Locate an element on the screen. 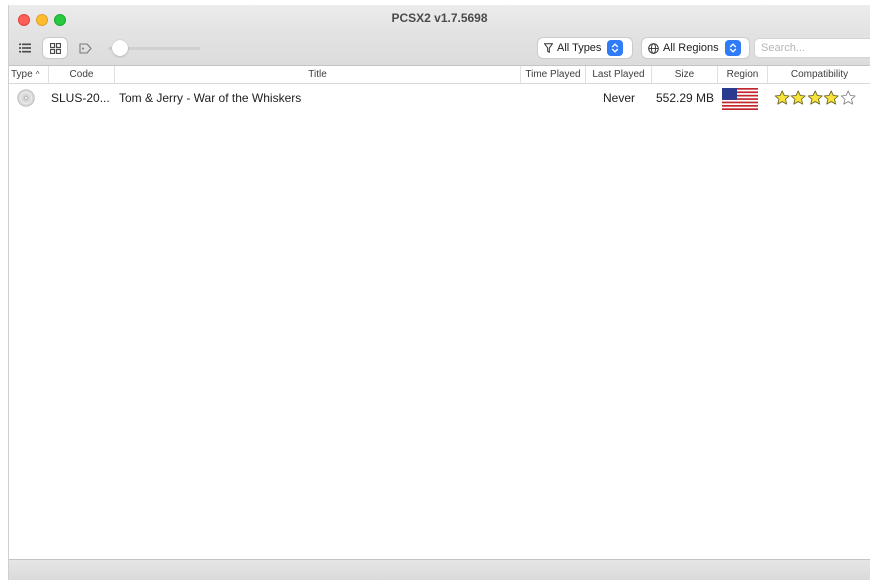  list-icon is located at coordinates (25, 48).